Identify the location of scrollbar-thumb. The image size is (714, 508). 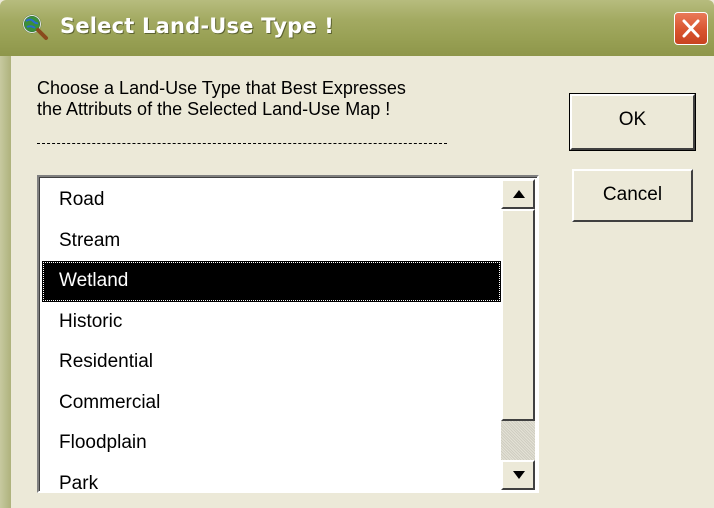
(518, 315).